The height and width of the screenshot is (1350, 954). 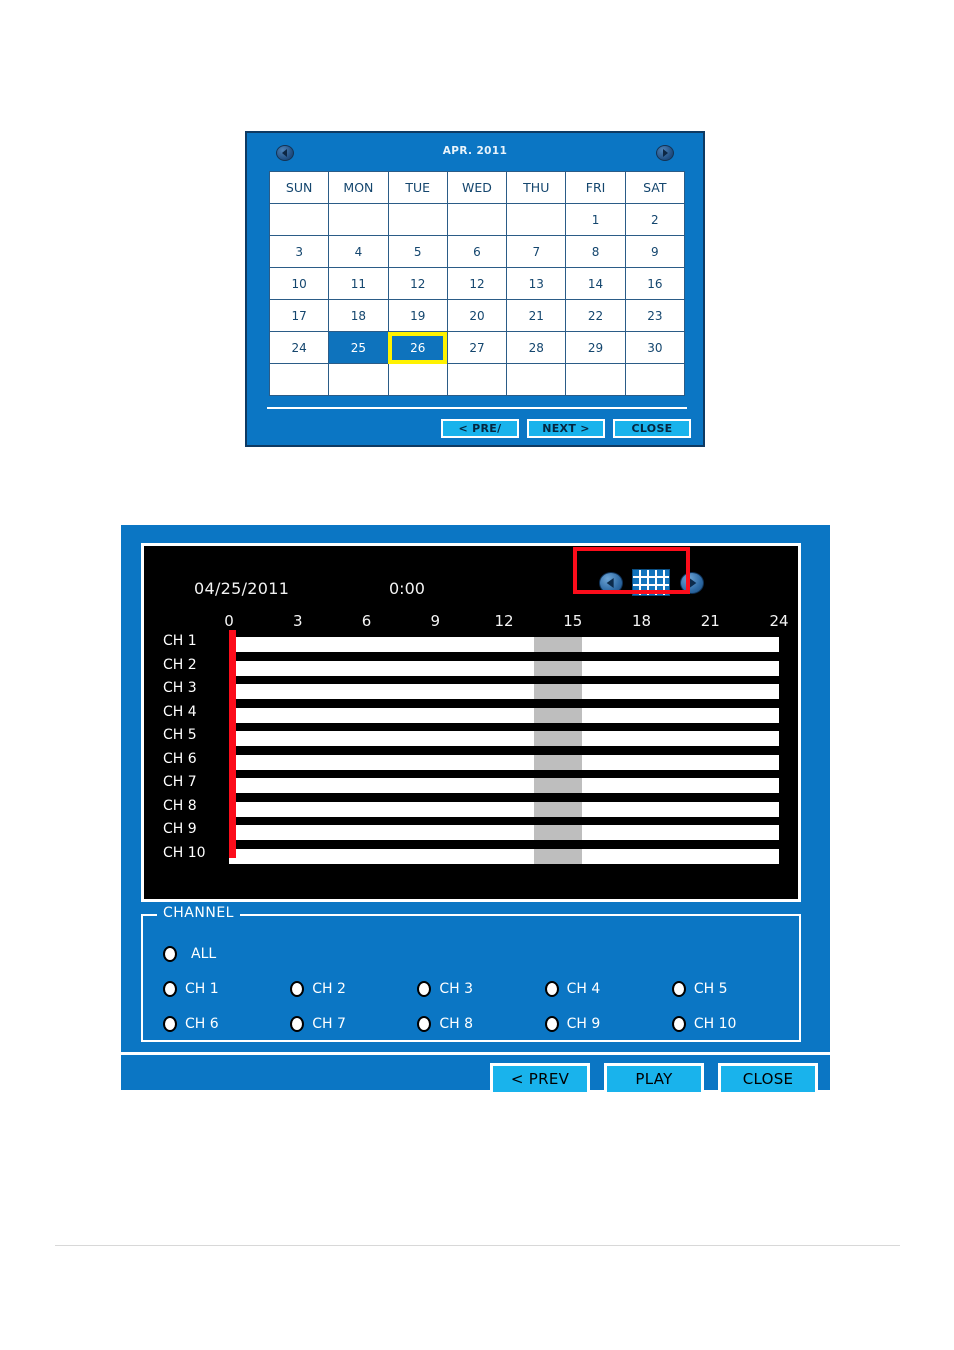 I want to click on timeline-row: CH 7, so click(x=471, y=786).